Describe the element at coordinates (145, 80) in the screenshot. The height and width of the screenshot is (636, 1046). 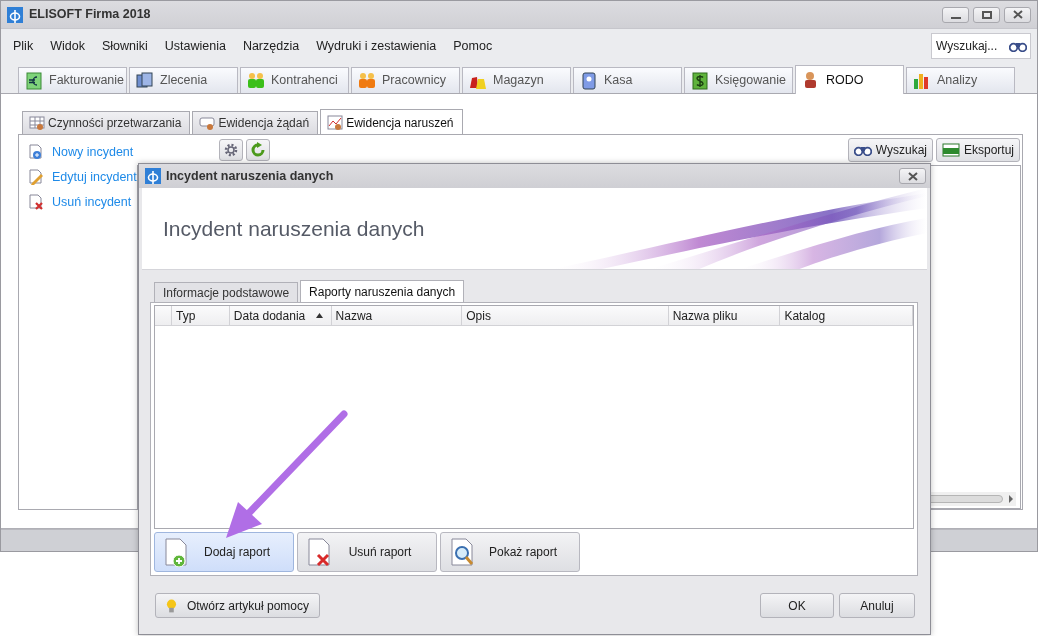
I see `documents-icon` at that location.